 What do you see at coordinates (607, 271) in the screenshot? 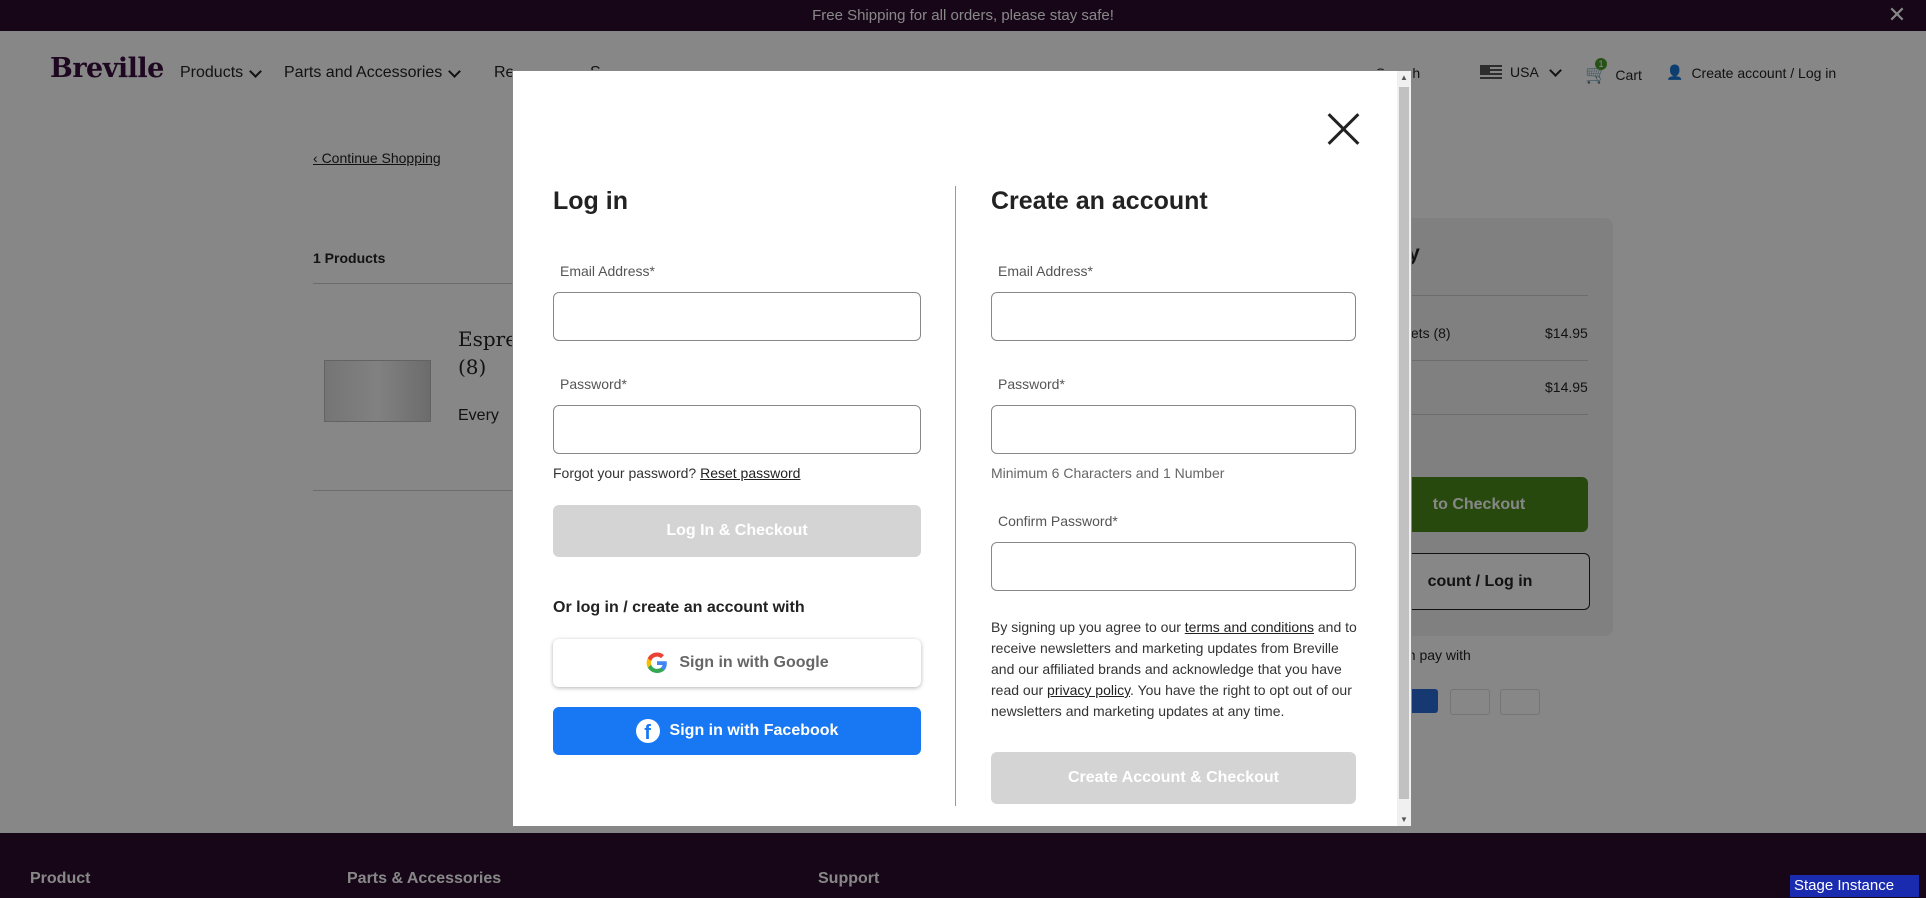
I see `login-email-label: Email Address*` at bounding box center [607, 271].